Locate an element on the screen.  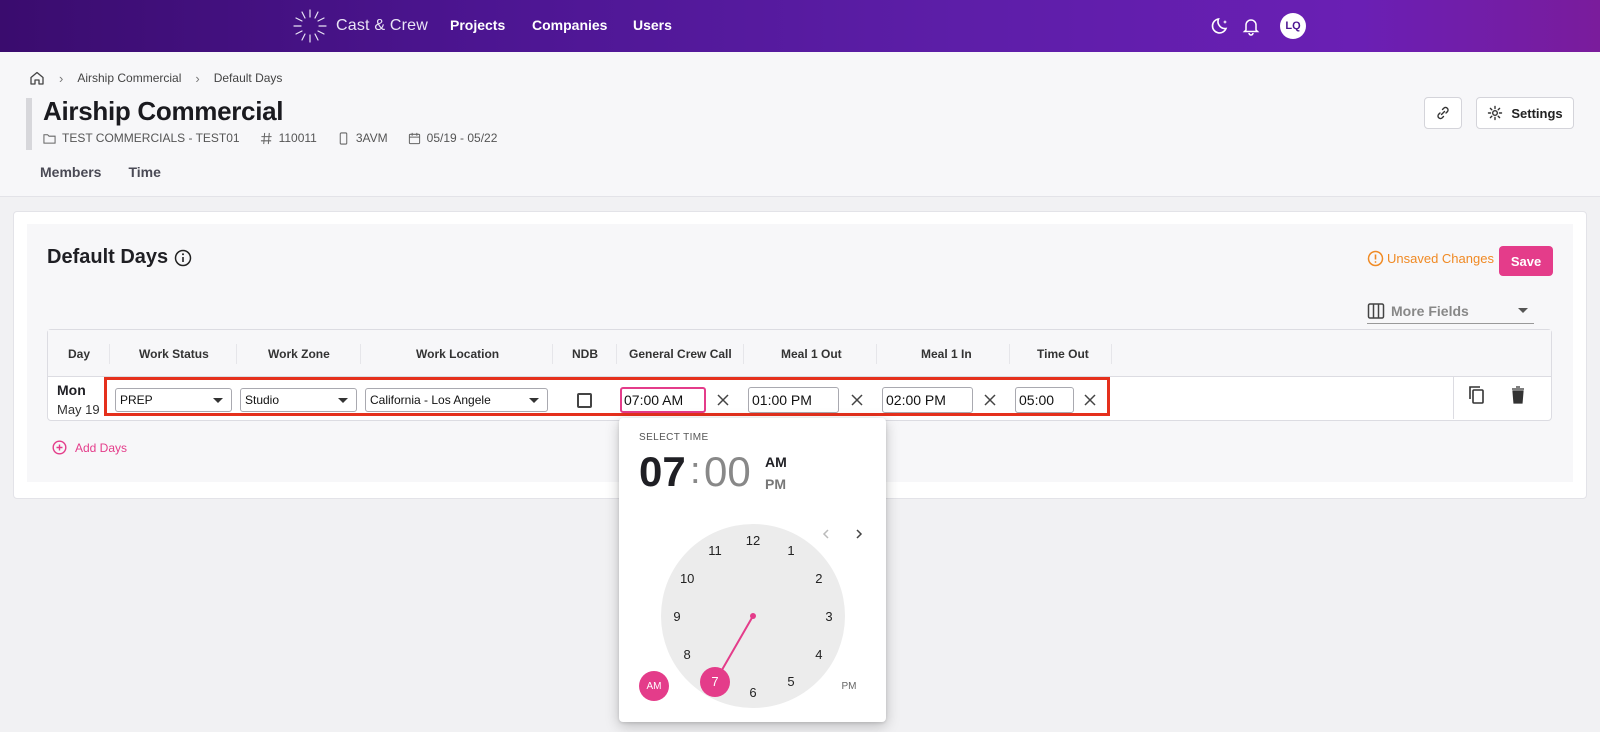
brand-logo: Cast & Crew is located at coordinates (360, 26).